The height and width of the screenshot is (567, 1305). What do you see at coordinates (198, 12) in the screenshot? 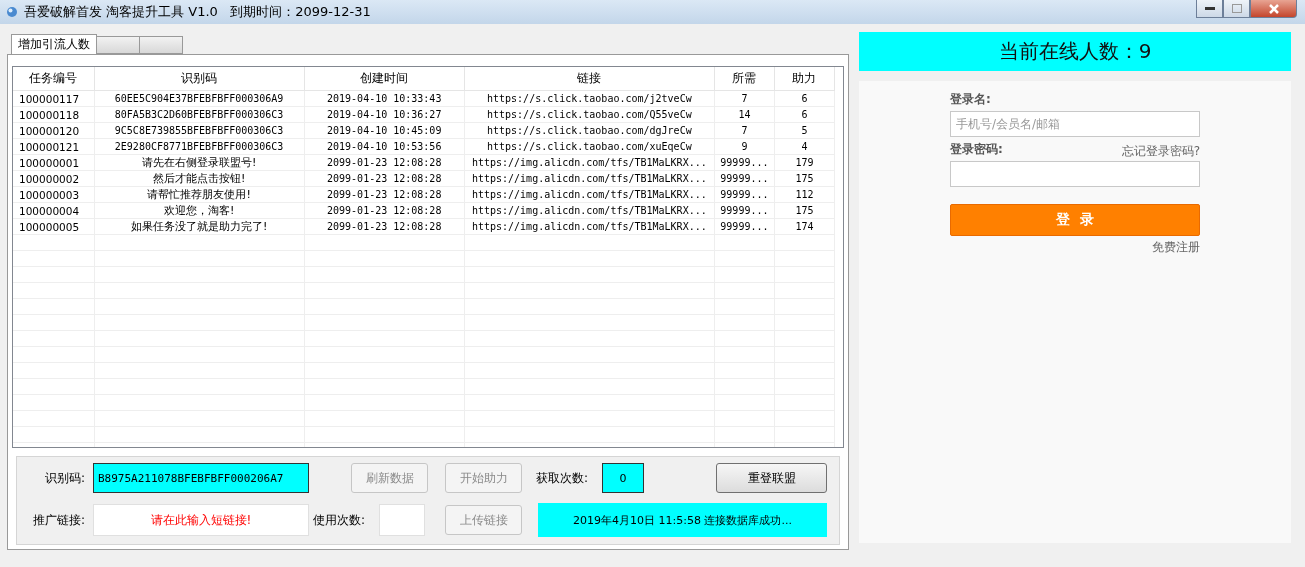
I see `window-title: 吾爱破解首发 淘客提升工具 V1.0 到期时间：2099-12-31` at bounding box center [198, 12].